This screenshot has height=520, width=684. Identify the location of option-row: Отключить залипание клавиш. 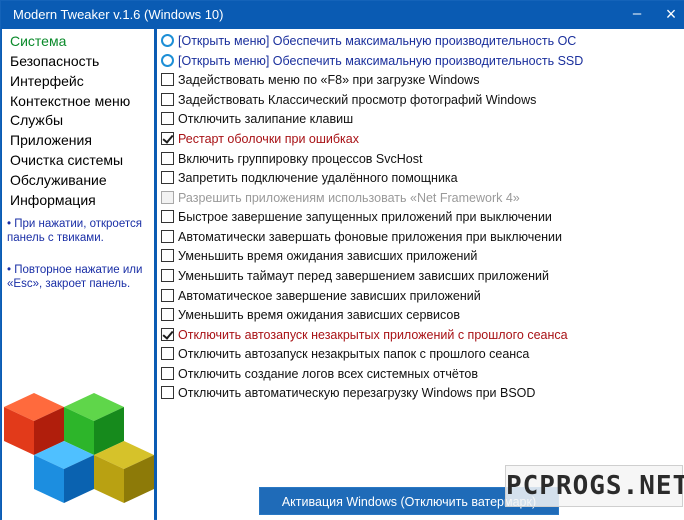
(257, 118).